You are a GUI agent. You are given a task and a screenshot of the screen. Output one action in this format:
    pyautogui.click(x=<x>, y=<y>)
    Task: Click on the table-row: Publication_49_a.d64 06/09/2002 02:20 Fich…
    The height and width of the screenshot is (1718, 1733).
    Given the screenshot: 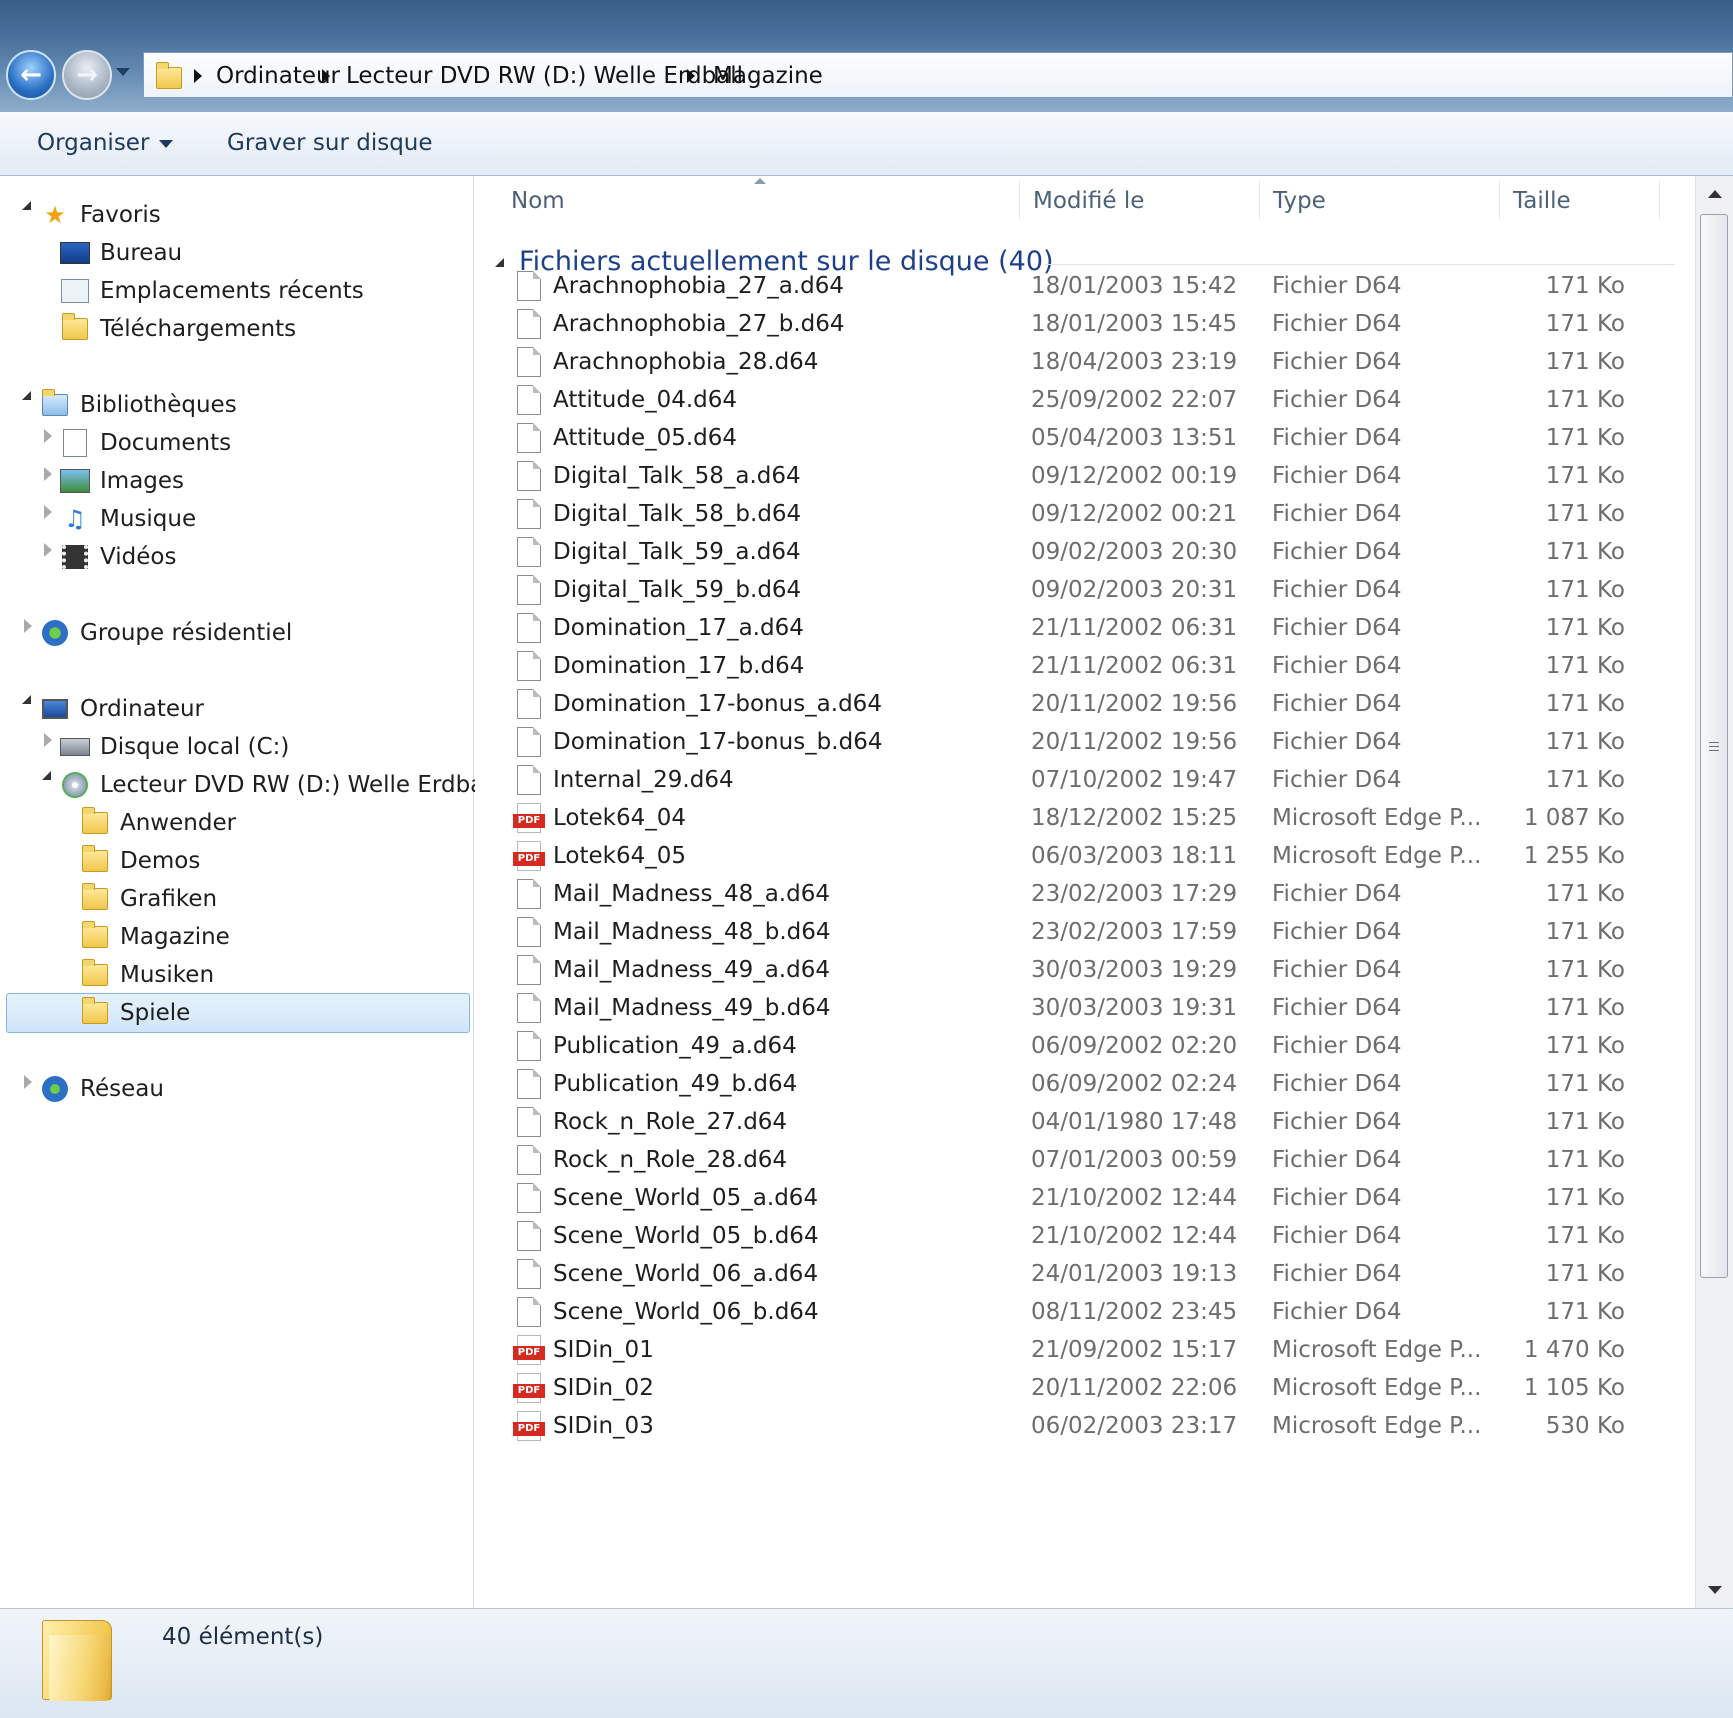 What is the action you would take?
    pyautogui.click(x=1085, y=1046)
    